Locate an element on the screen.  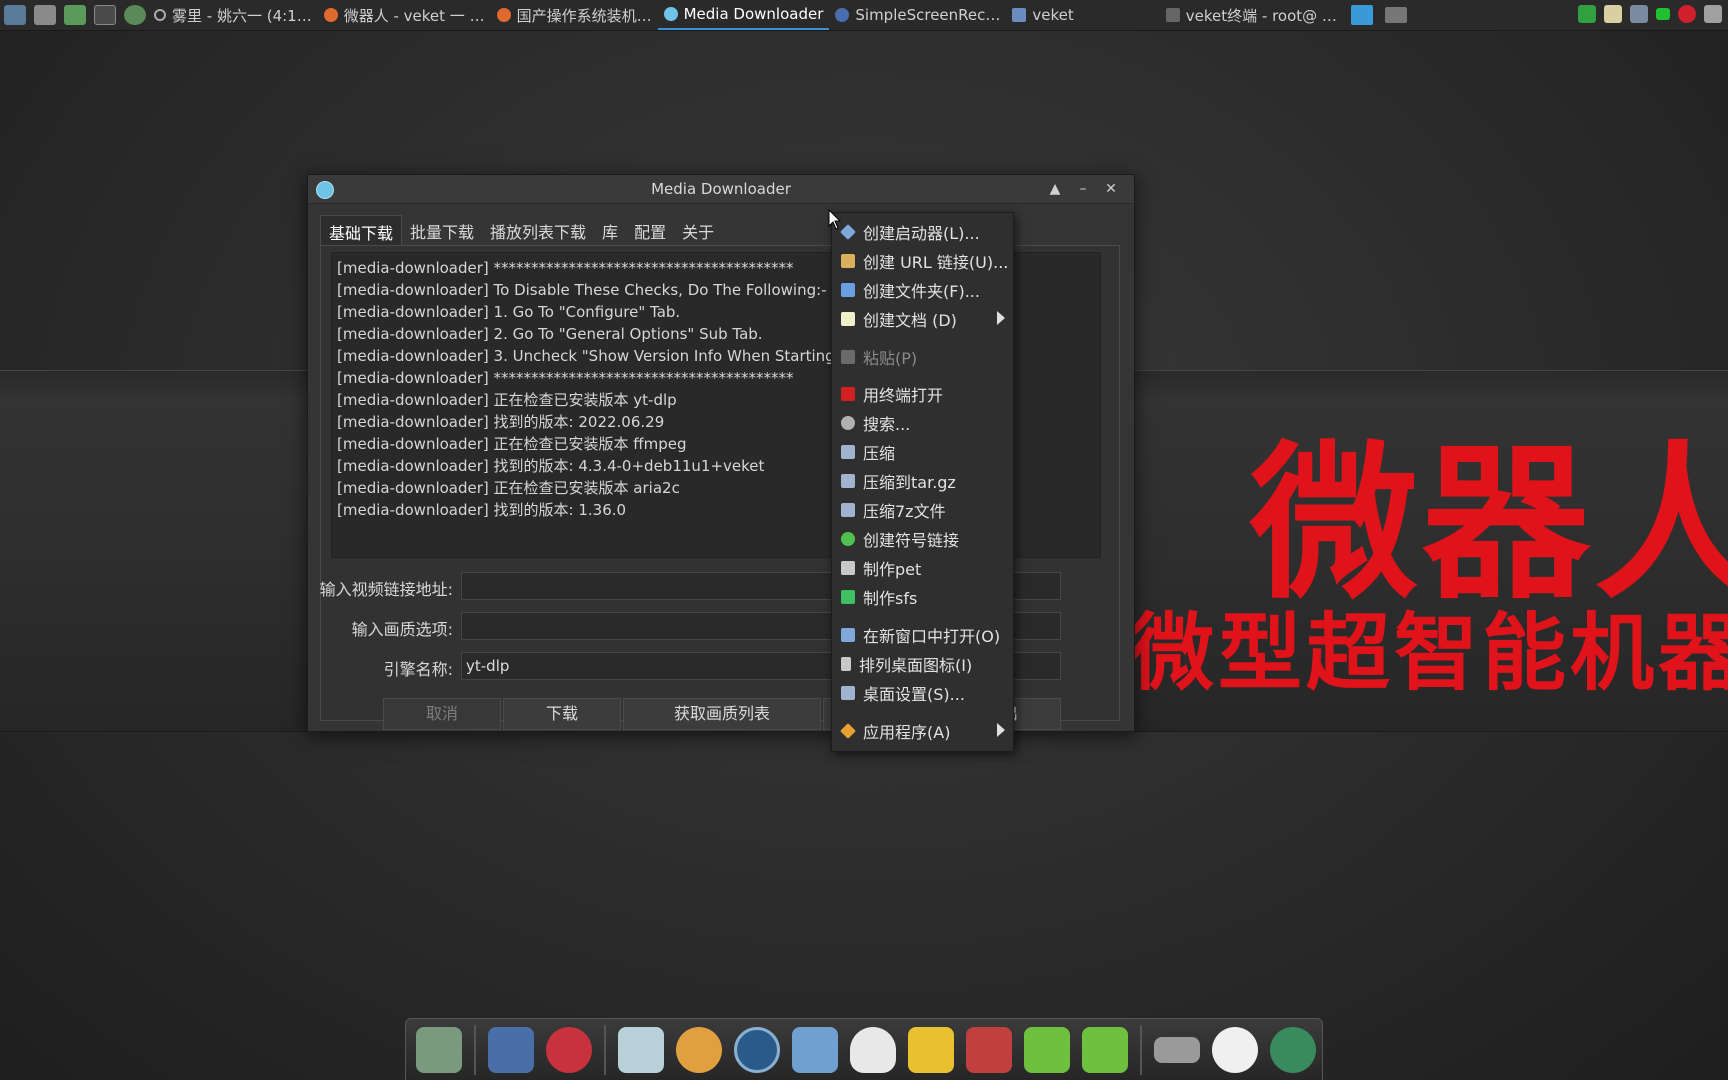
chart-icon is located at coordinates (989, 1049).